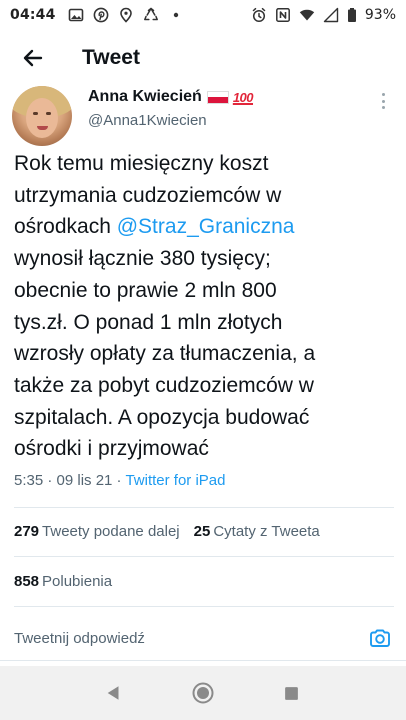  Describe the element at coordinates (141, 163) in the screenshot. I see `tweet-line: Rok temu miesięczny koszt` at that location.